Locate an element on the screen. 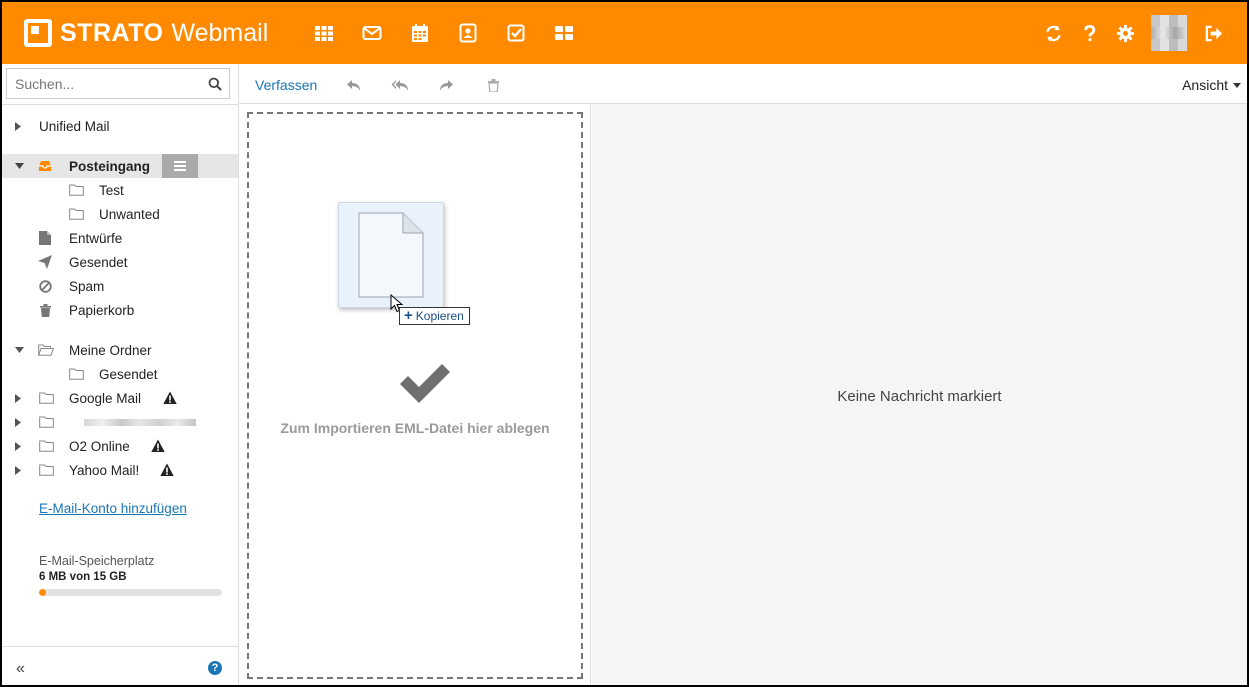 Image resolution: width=1249 pixels, height=687 pixels. folder-drafts: Entwürfe is located at coordinates (120, 238).